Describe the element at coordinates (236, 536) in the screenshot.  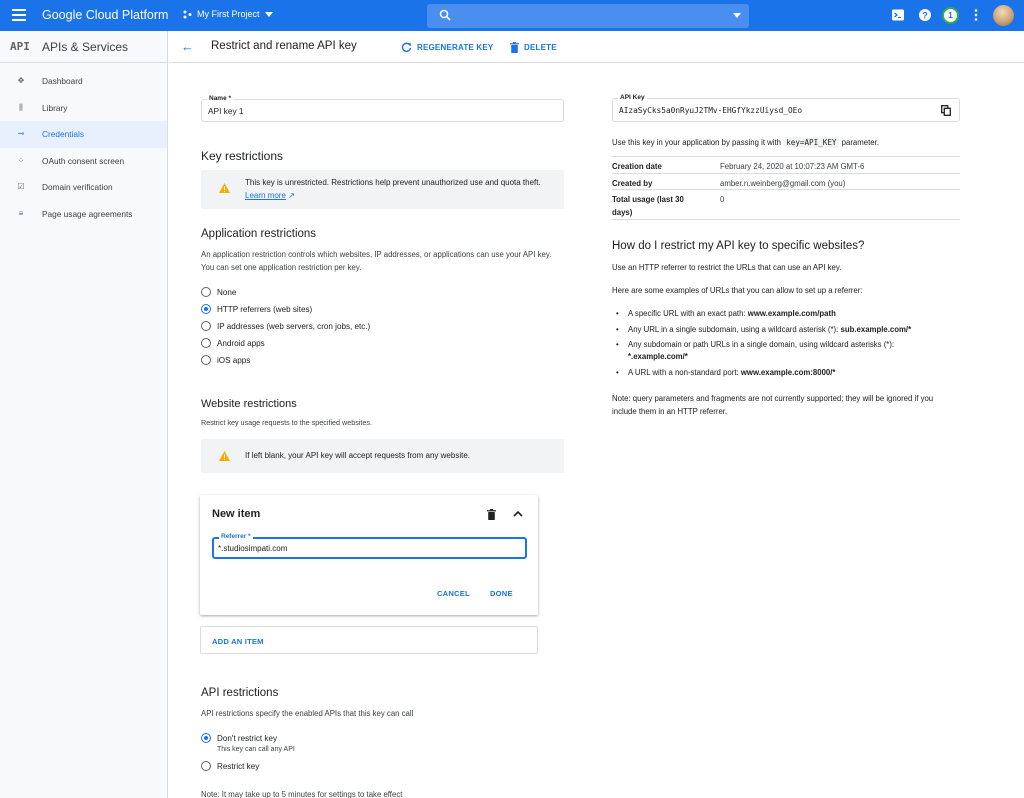
I see `referrer-label: Referrer *` at that location.